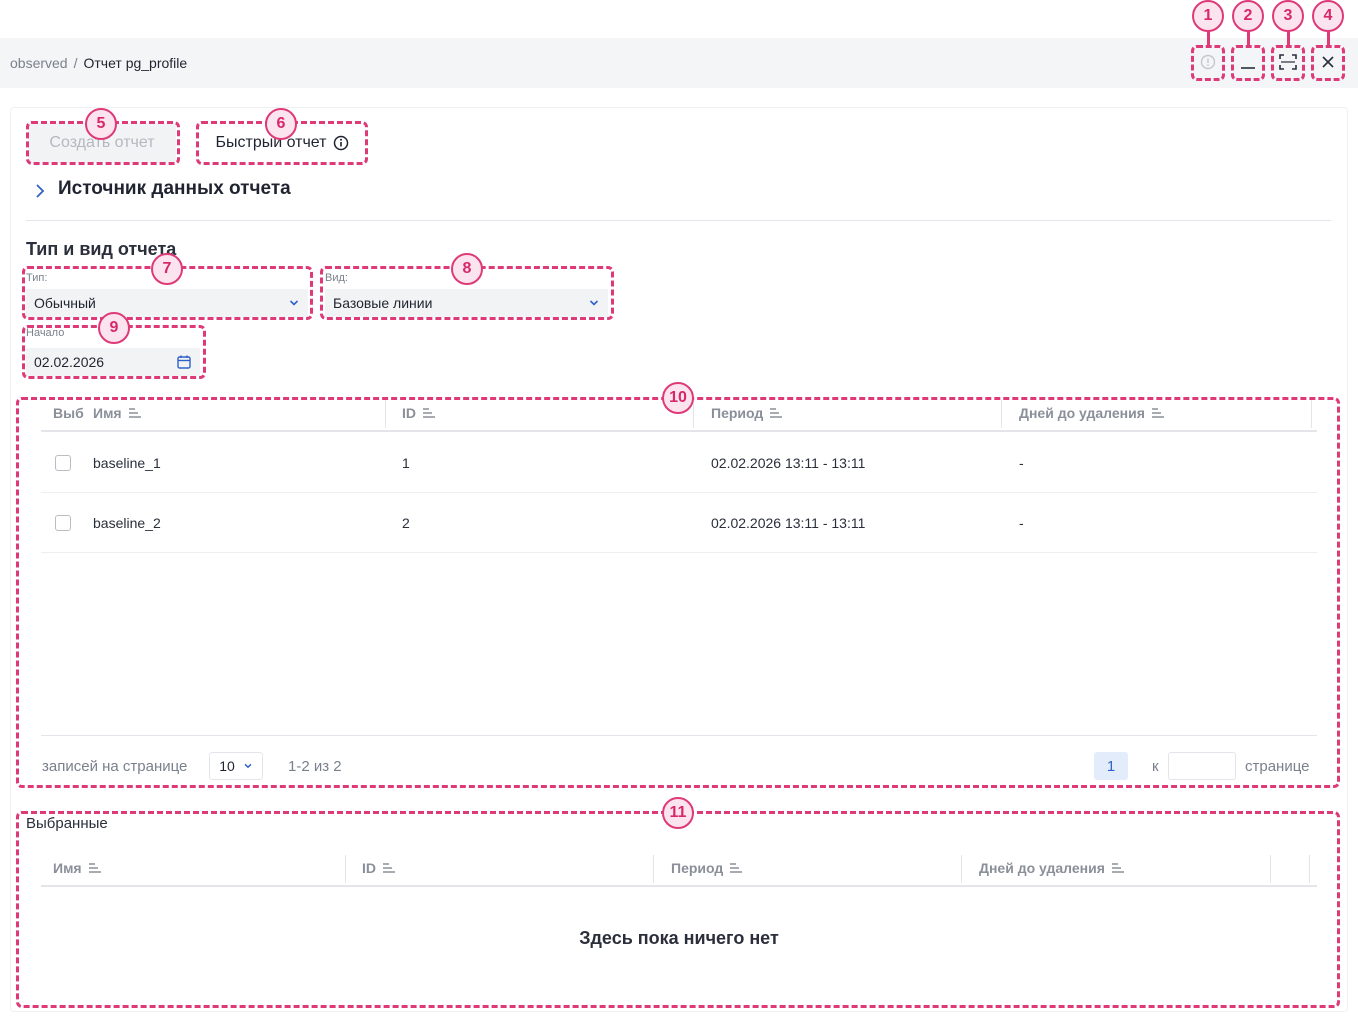  What do you see at coordinates (679, 463) in the screenshot?
I see `table-row: baseline_1 1 02.02.2026 13:11 - 13:11 -` at bounding box center [679, 463].